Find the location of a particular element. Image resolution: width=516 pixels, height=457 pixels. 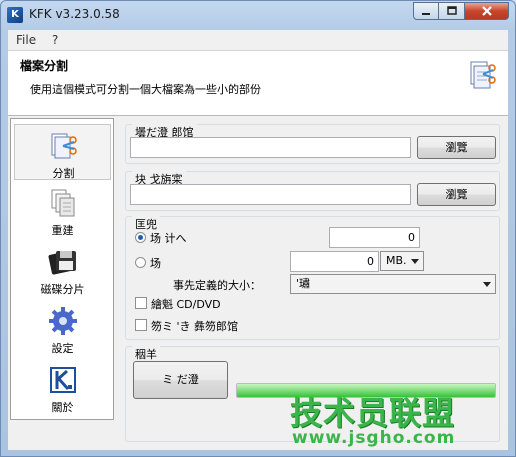

close-icon is located at coordinates (486, 11).